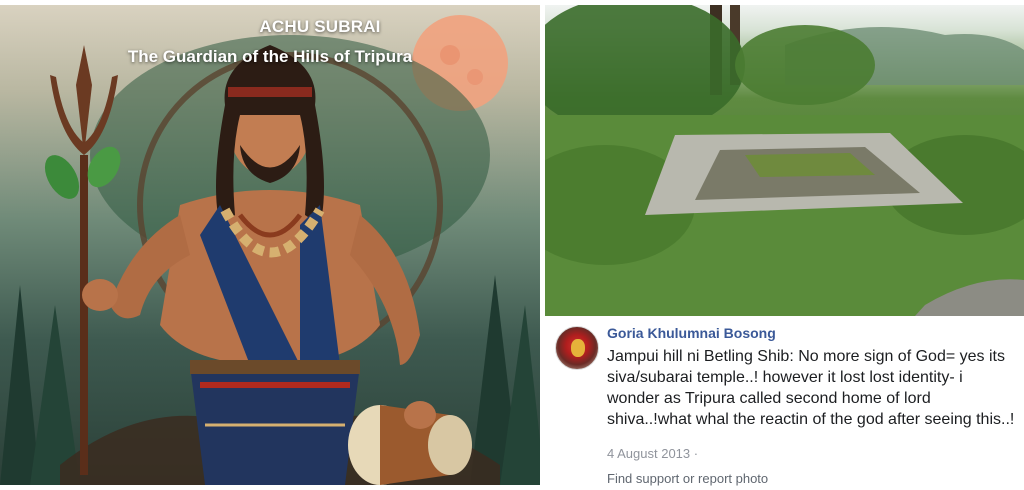  I want to click on find-support-link: Find support or report photo, so click(687, 478).